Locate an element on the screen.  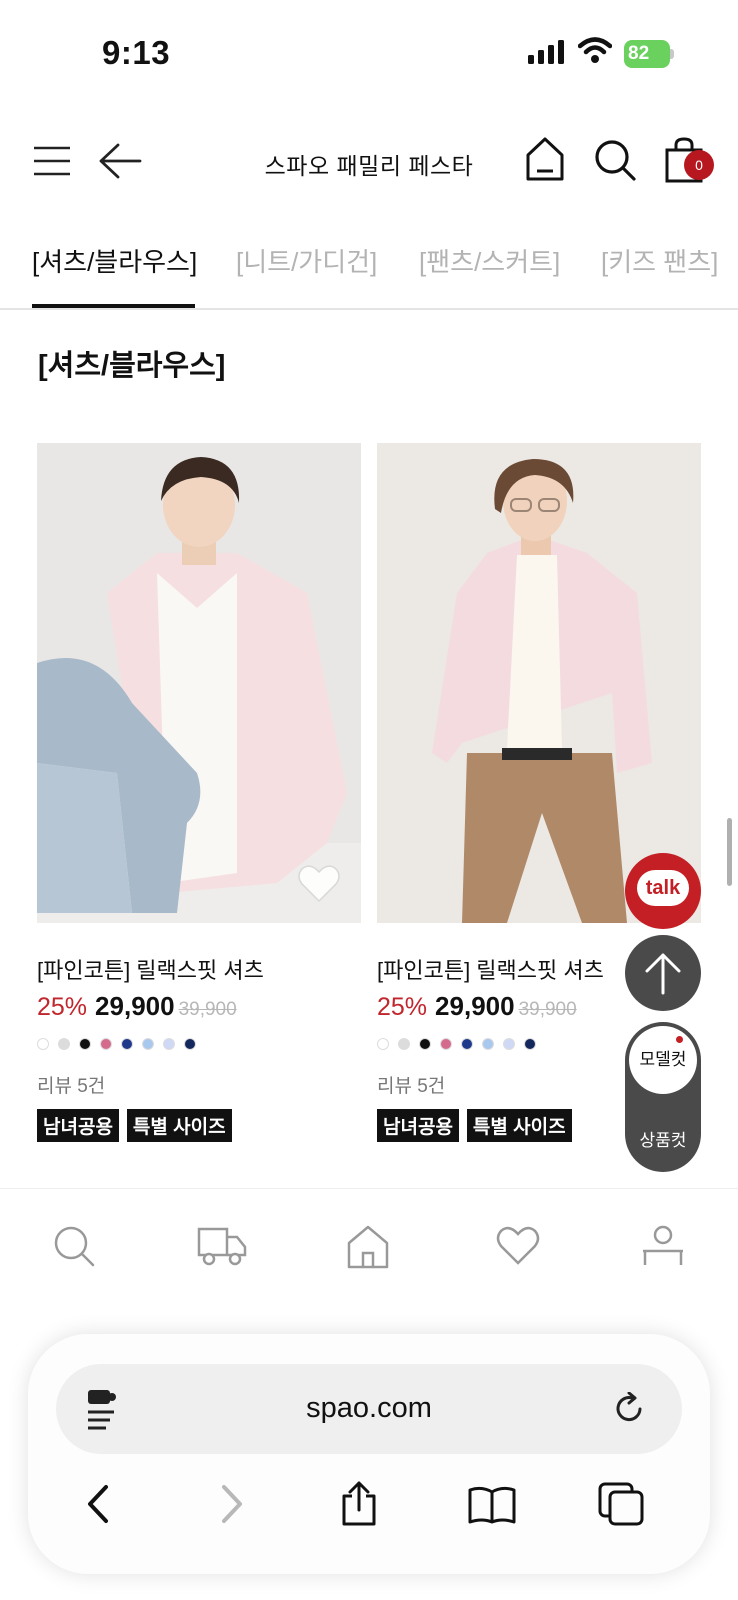
user-icon is located at coordinates (663, 1248).